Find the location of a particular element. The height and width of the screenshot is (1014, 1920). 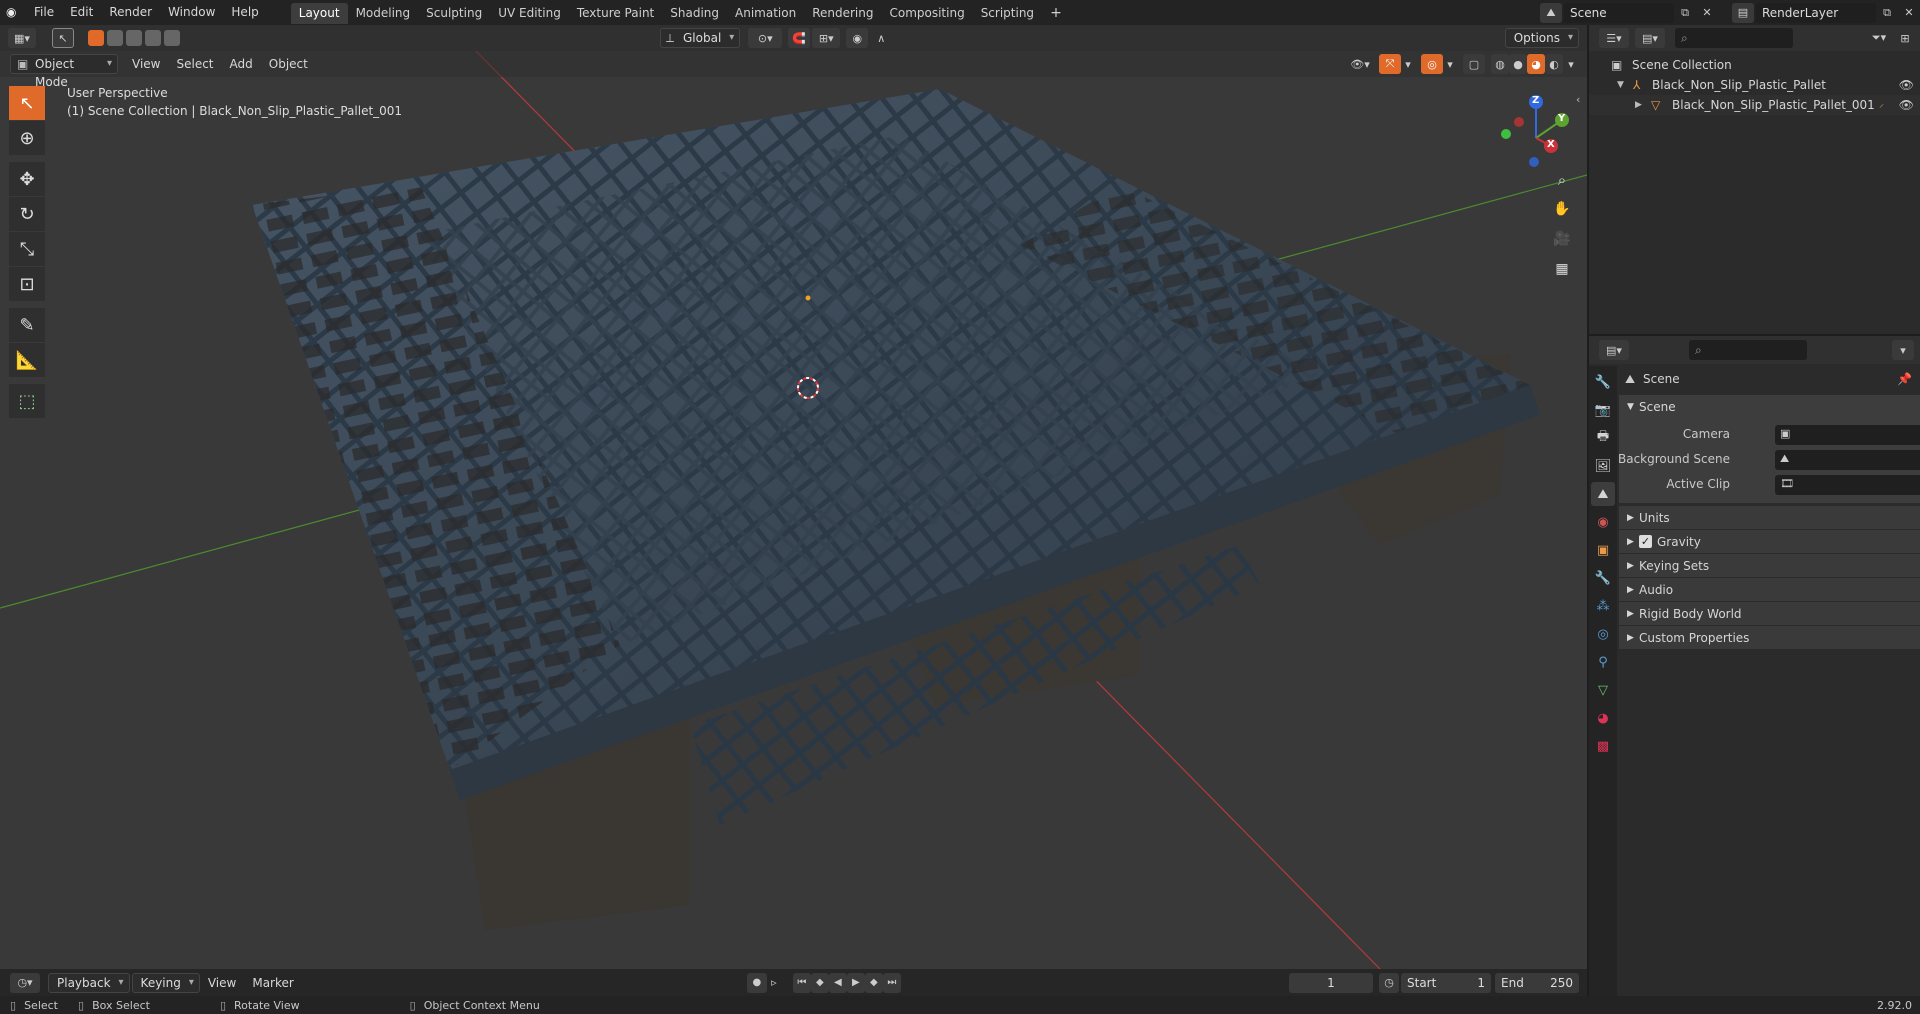

properties-editor-type-icon: ▤▾ is located at coordinates (1614, 350).